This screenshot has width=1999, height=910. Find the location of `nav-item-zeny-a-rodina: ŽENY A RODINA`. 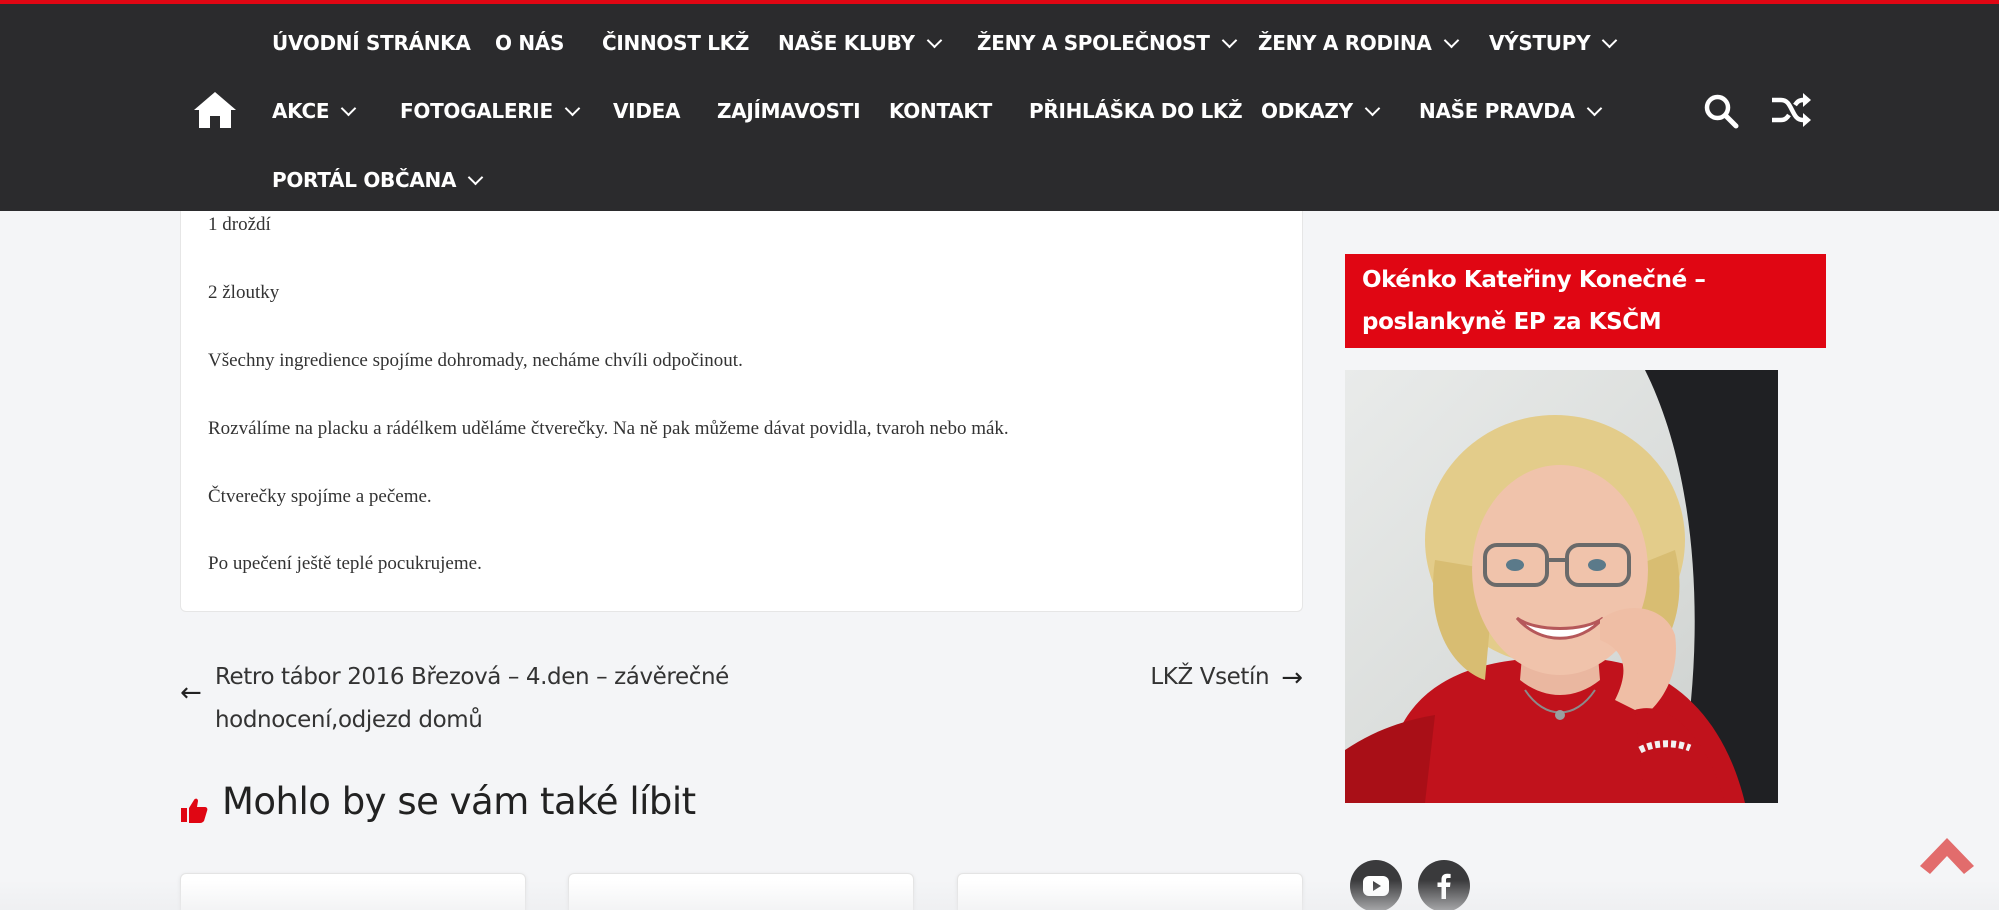

nav-item-zeny-a-rodina: ŽENY A RODINA is located at coordinates (1358, 43).